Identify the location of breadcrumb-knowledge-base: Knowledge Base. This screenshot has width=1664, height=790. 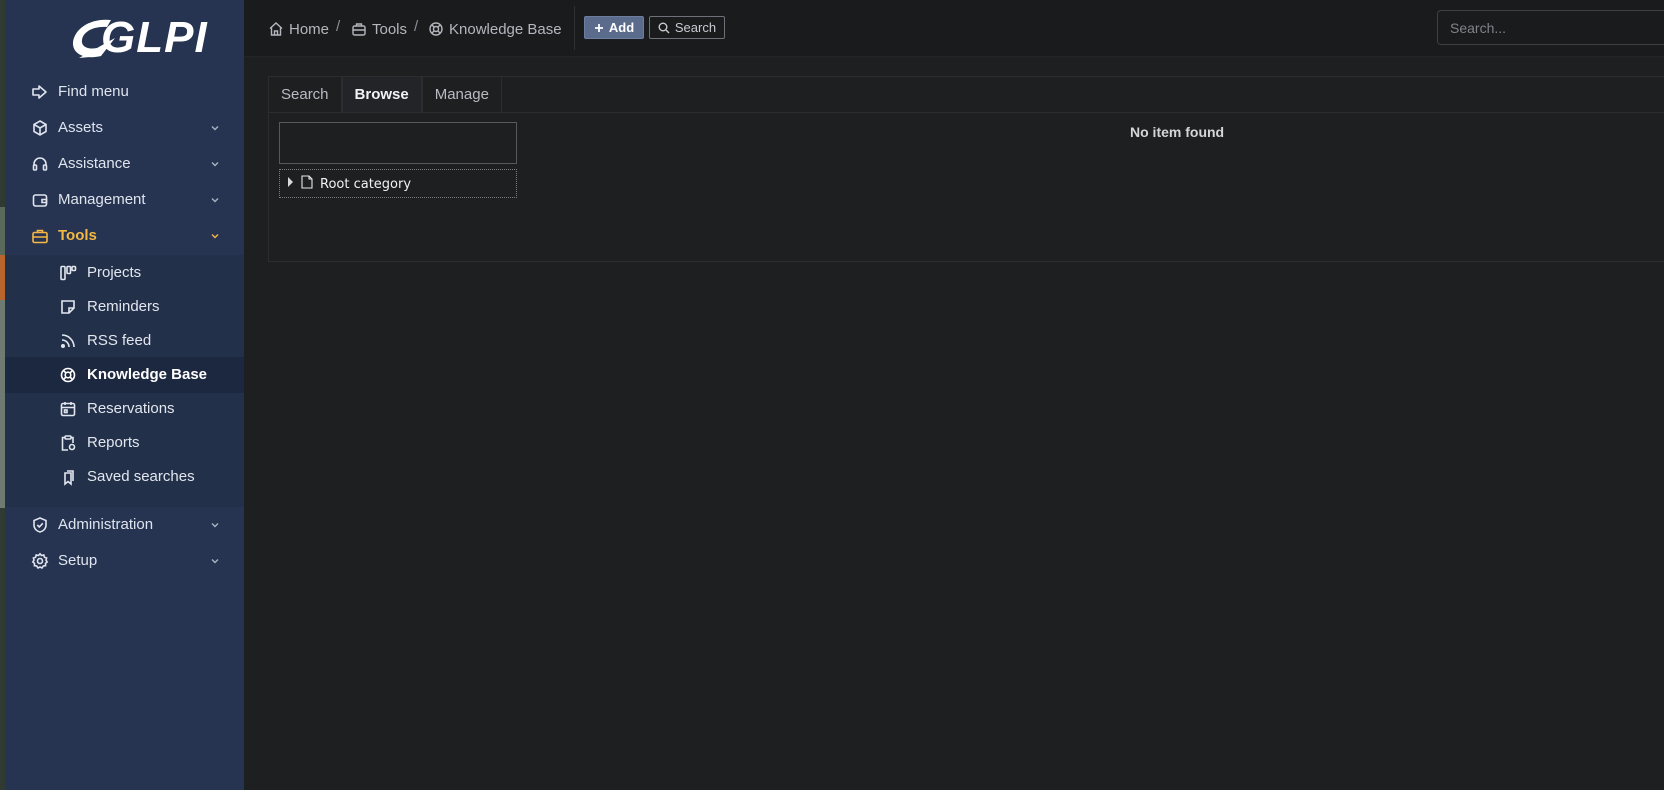
(495, 29).